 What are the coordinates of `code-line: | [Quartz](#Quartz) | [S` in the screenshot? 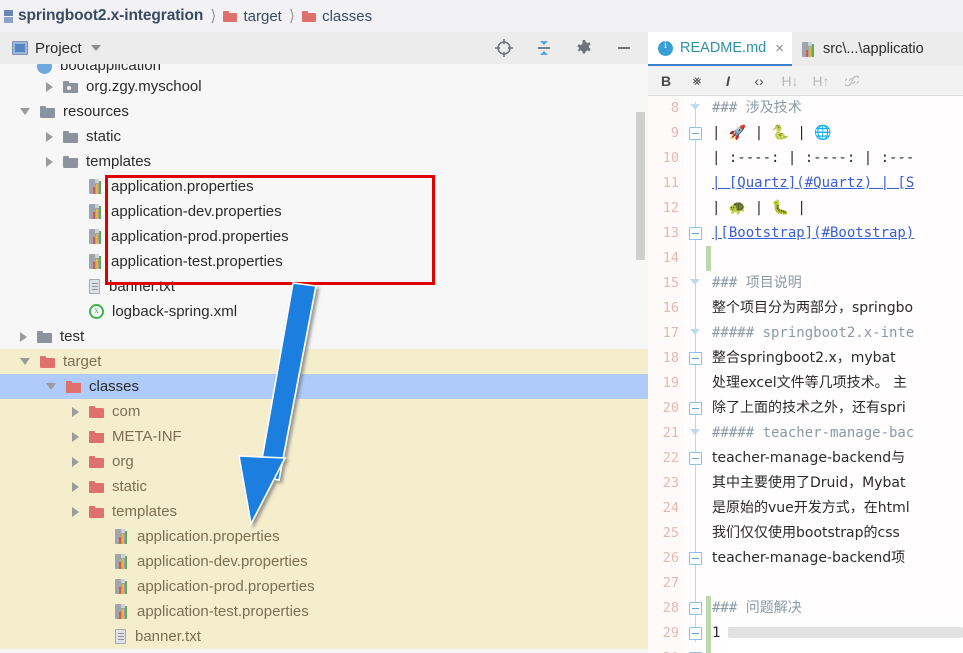 It's located at (837, 183).